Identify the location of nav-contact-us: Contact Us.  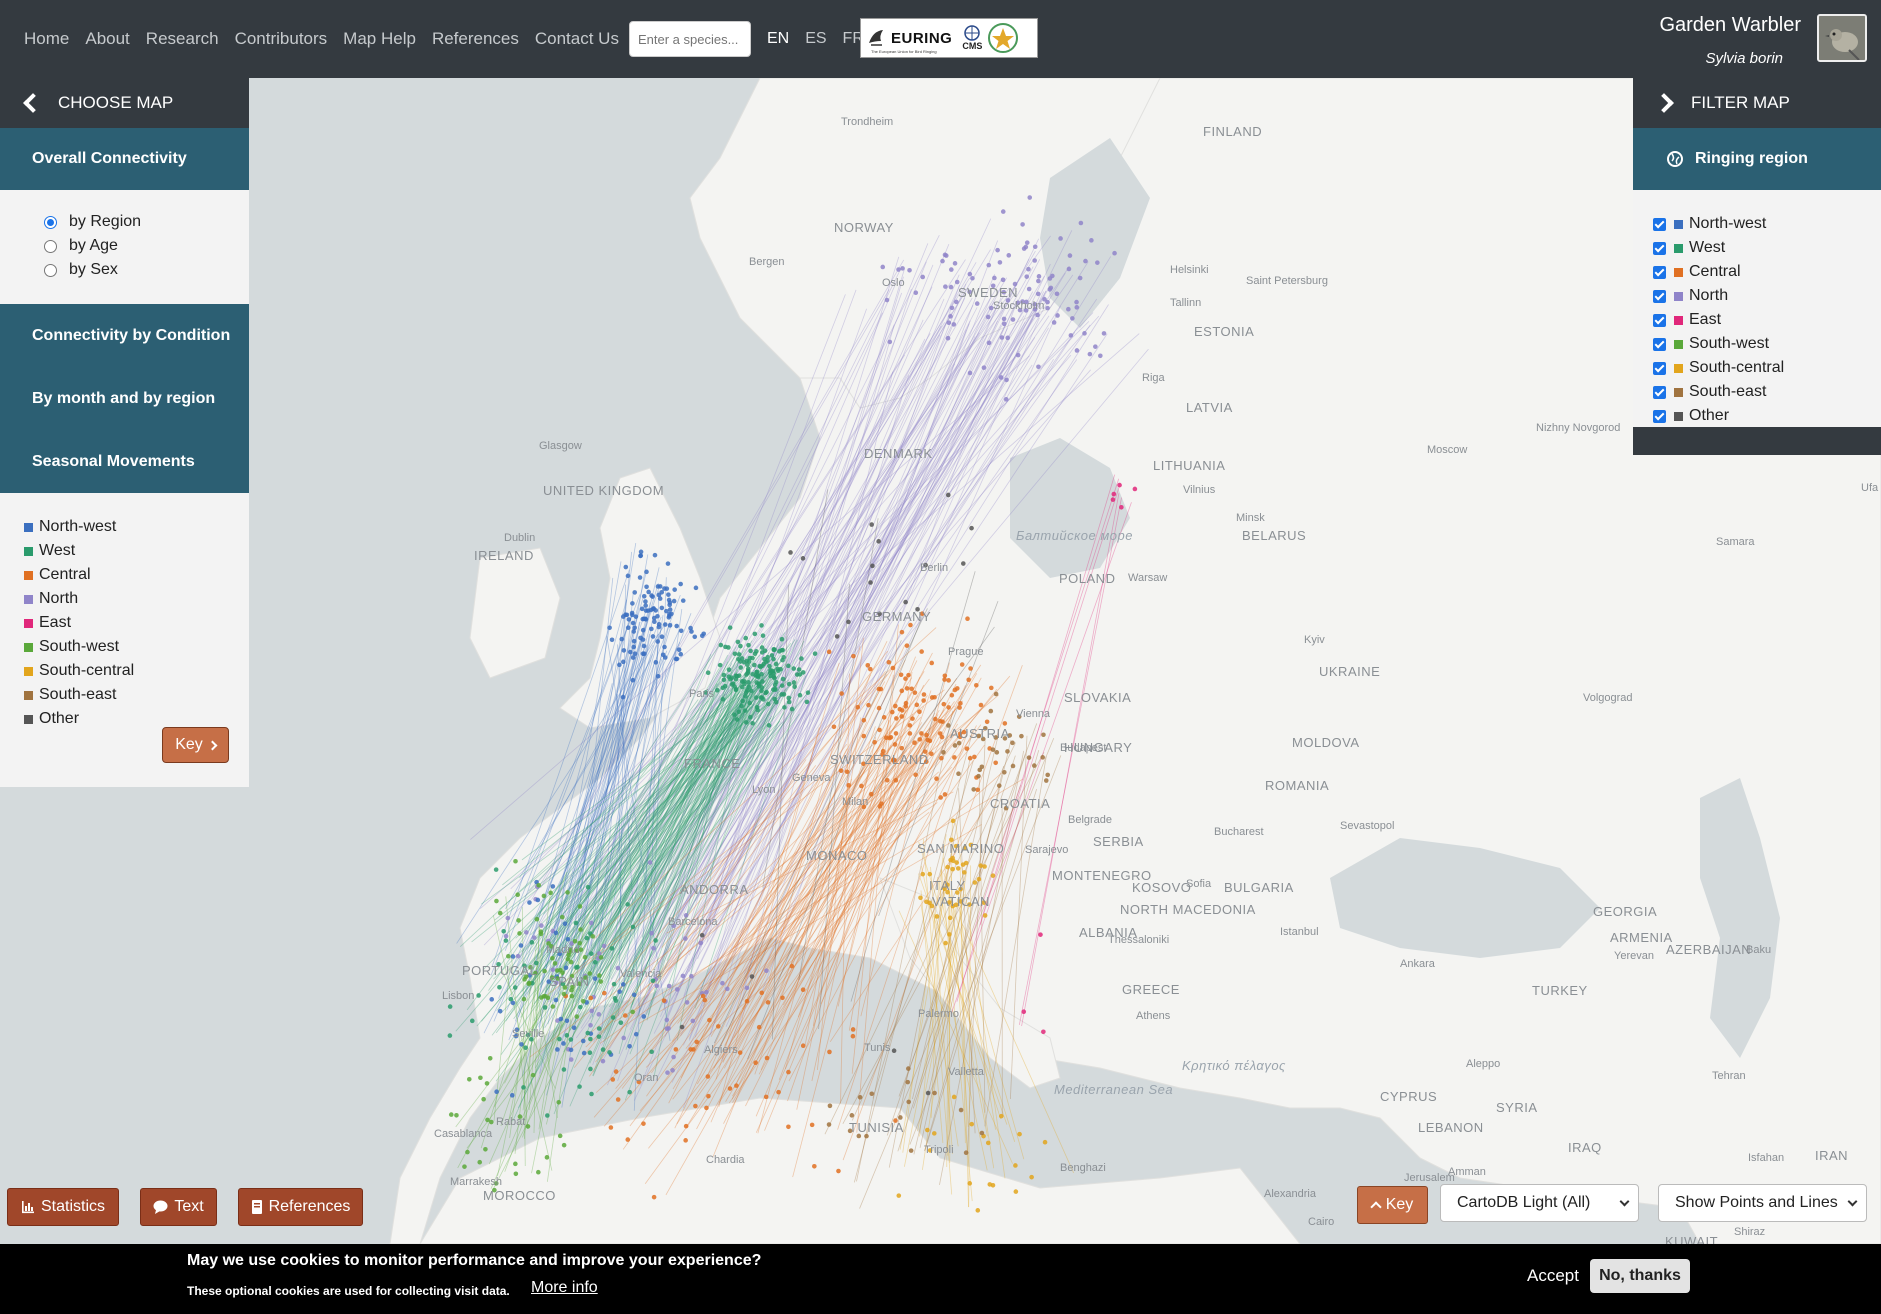
(577, 39).